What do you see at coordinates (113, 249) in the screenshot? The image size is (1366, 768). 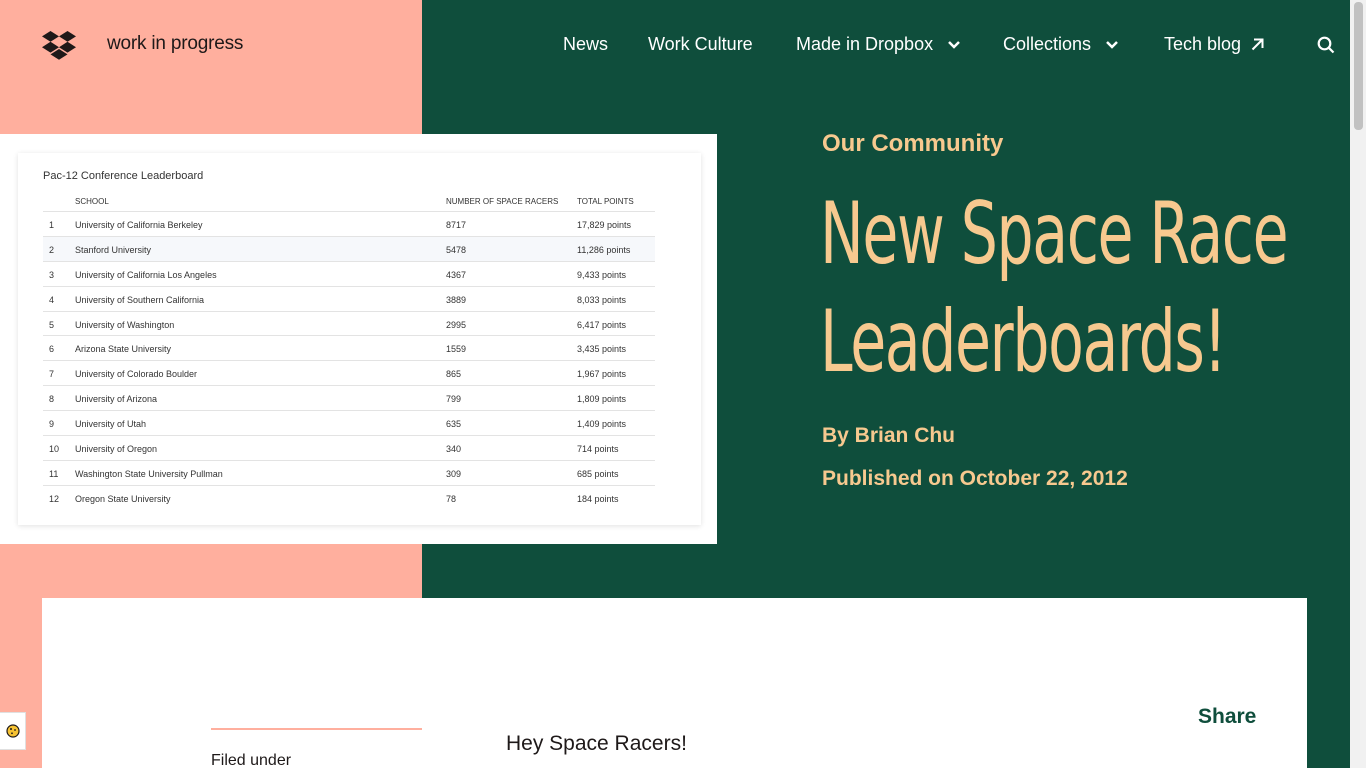 I see `school-cell: Stanford University` at bounding box center [113, 249].